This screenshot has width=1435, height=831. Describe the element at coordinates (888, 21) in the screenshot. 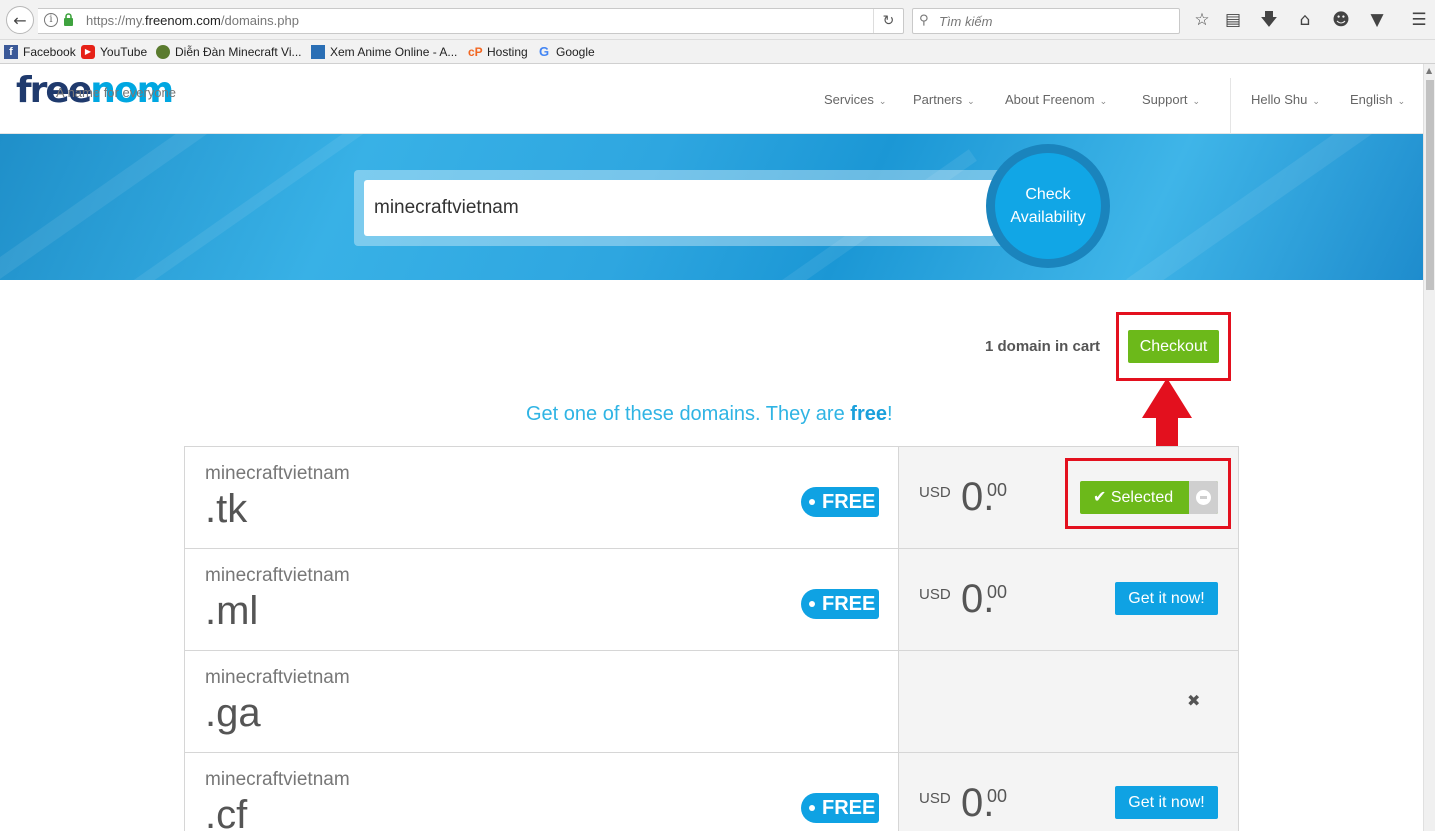

I see `reload-icon: ↻` at that location.